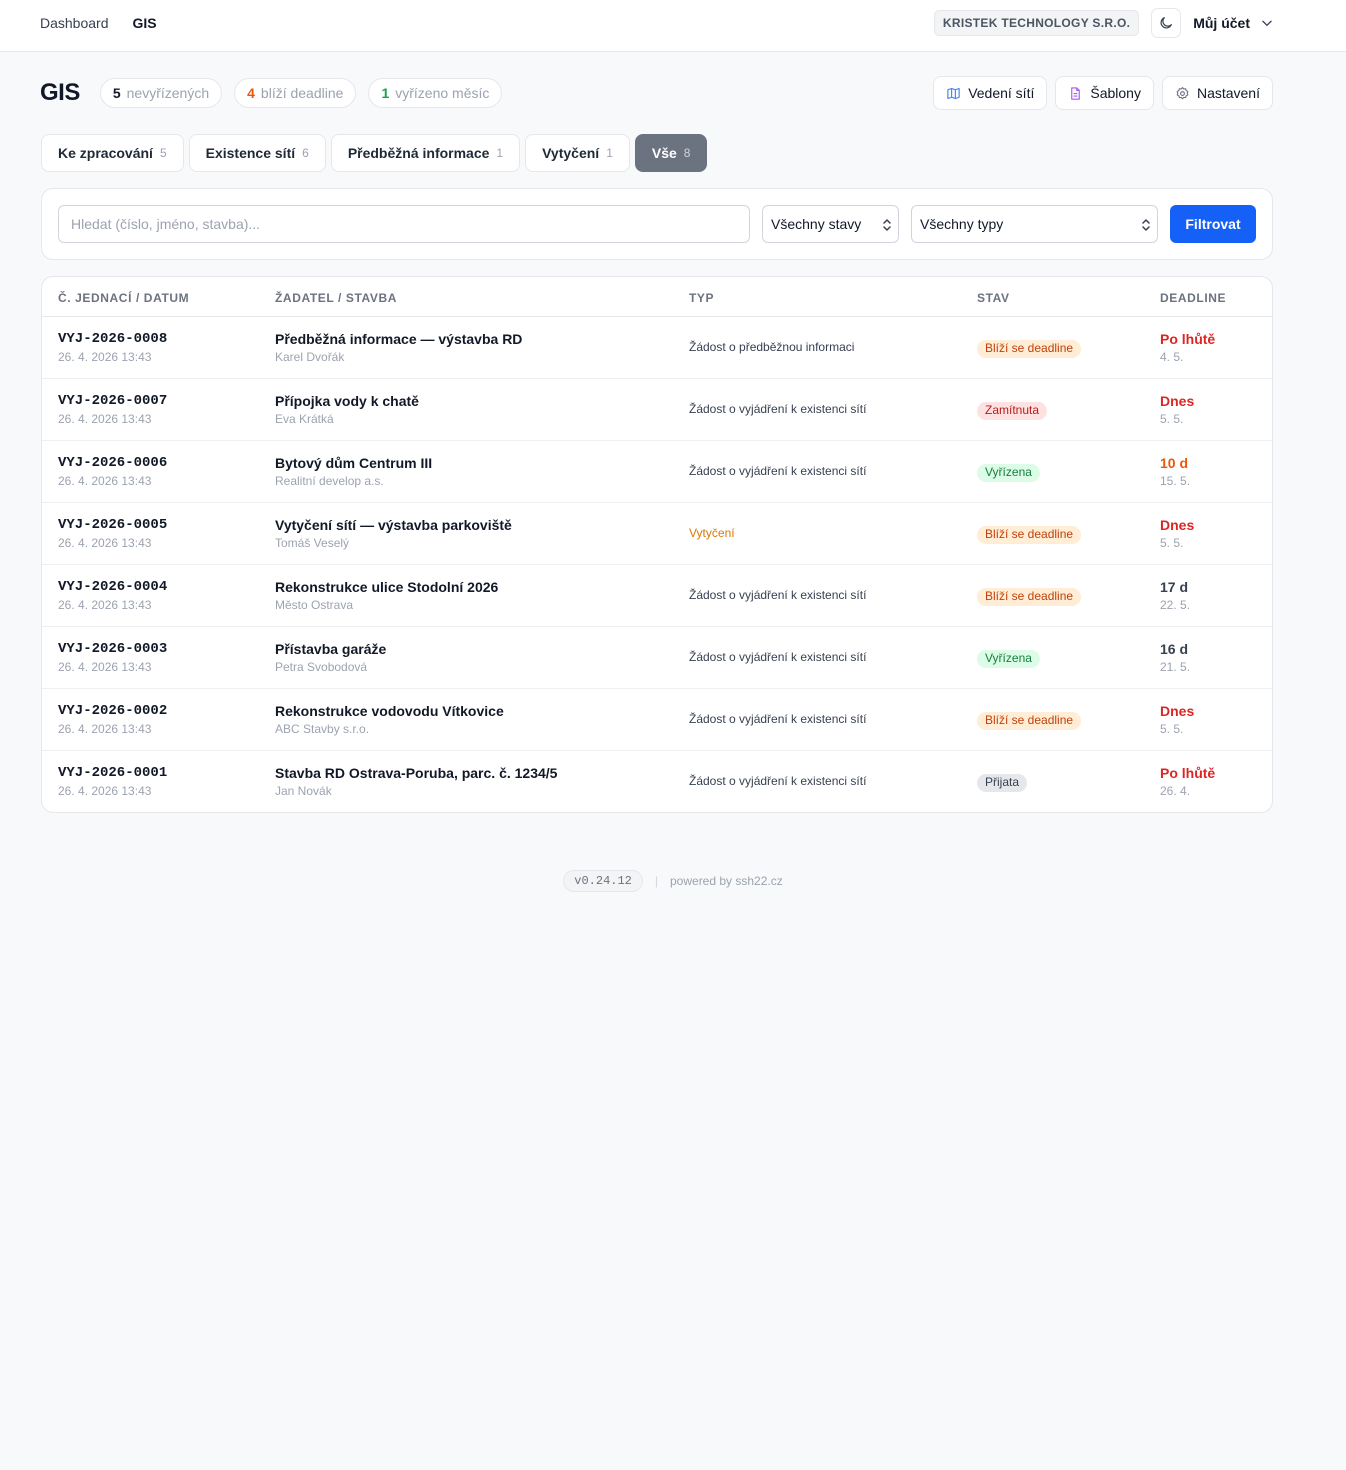 Image resolution: width=1346 pixels, height=1470 pixels. I want to click on deadline-date: 15. 5., so click(1175, 481).